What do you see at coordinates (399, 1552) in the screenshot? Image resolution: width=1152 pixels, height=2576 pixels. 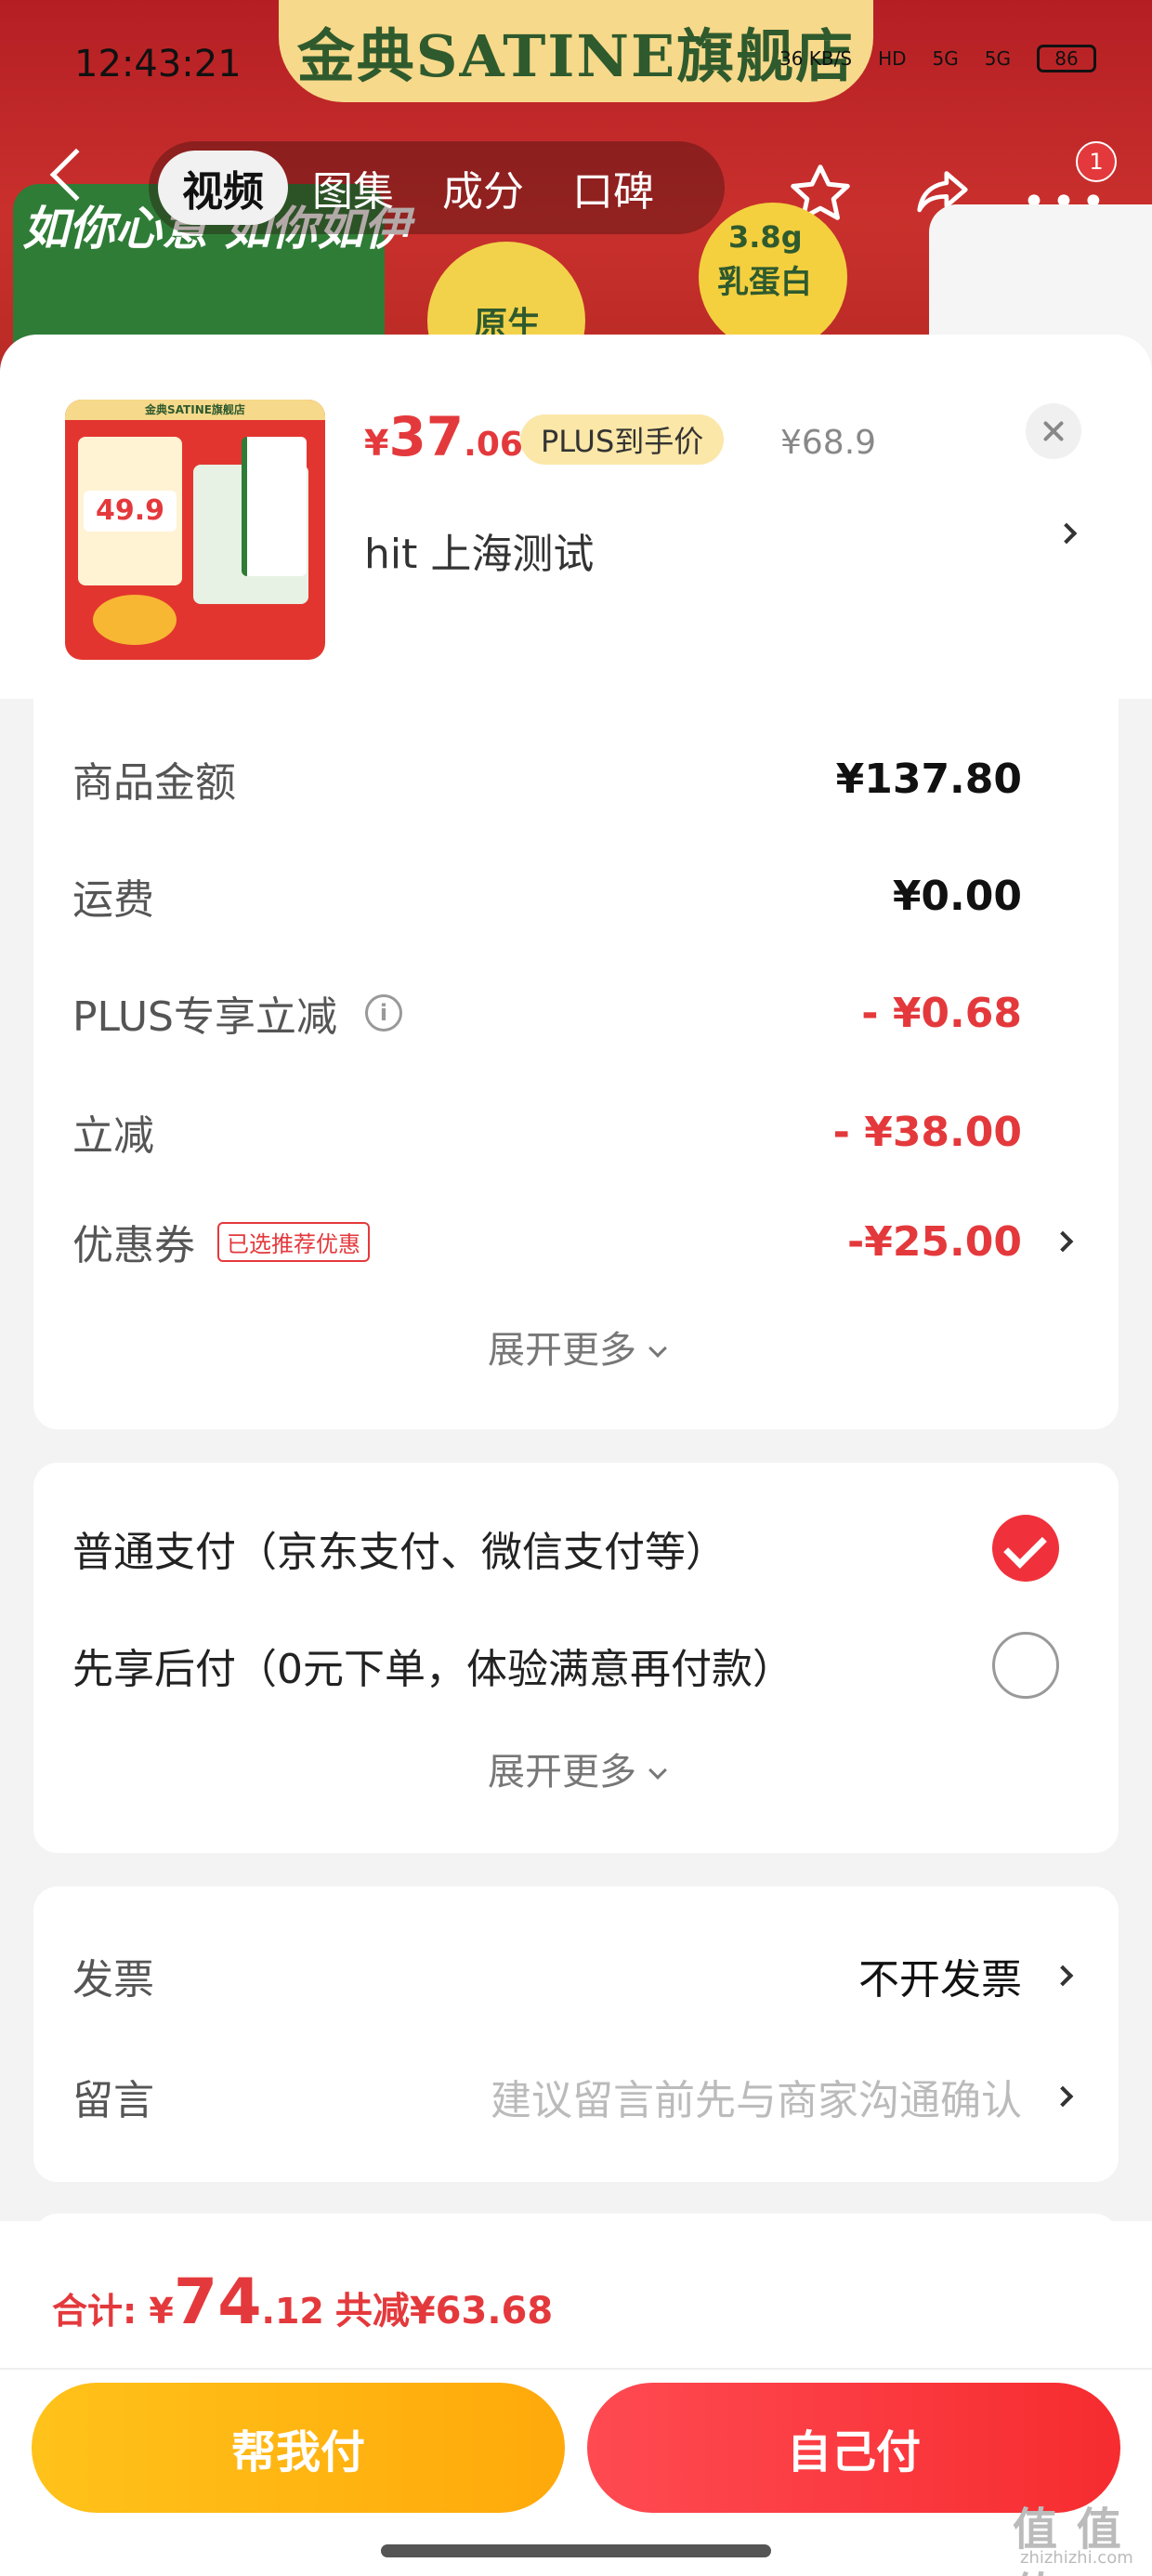 I see `payment-option-label: 普通支付（京东支付、微信支付等）` at bounding box center [399, 1552].